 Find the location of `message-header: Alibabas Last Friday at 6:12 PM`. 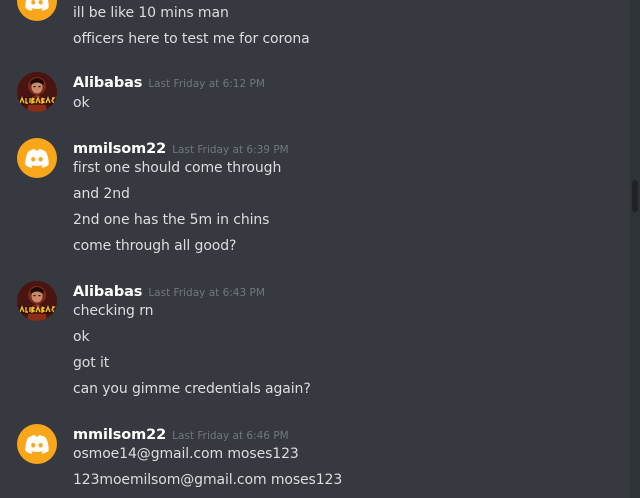

message-header: Alibabas Last Friday at 6:12 PM is located at coordinates (169, 81).